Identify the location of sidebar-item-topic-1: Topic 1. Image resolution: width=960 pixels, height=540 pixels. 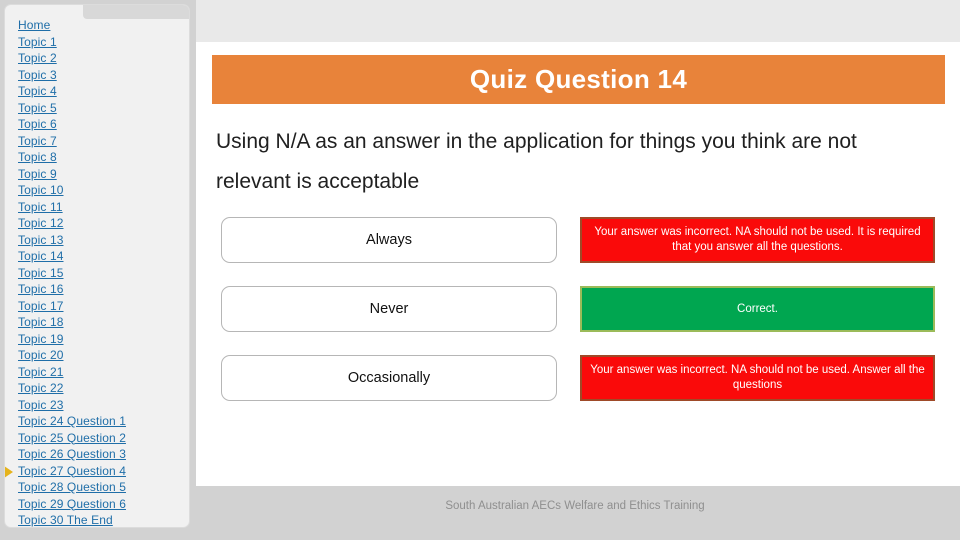
(97, 42).